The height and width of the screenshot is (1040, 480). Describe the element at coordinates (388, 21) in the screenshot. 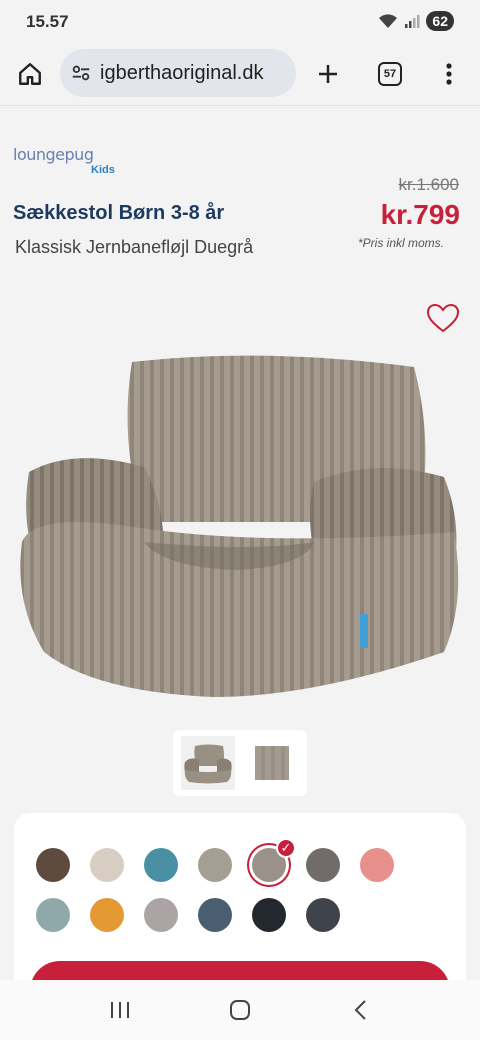

I see `wifi-icon` at that location.